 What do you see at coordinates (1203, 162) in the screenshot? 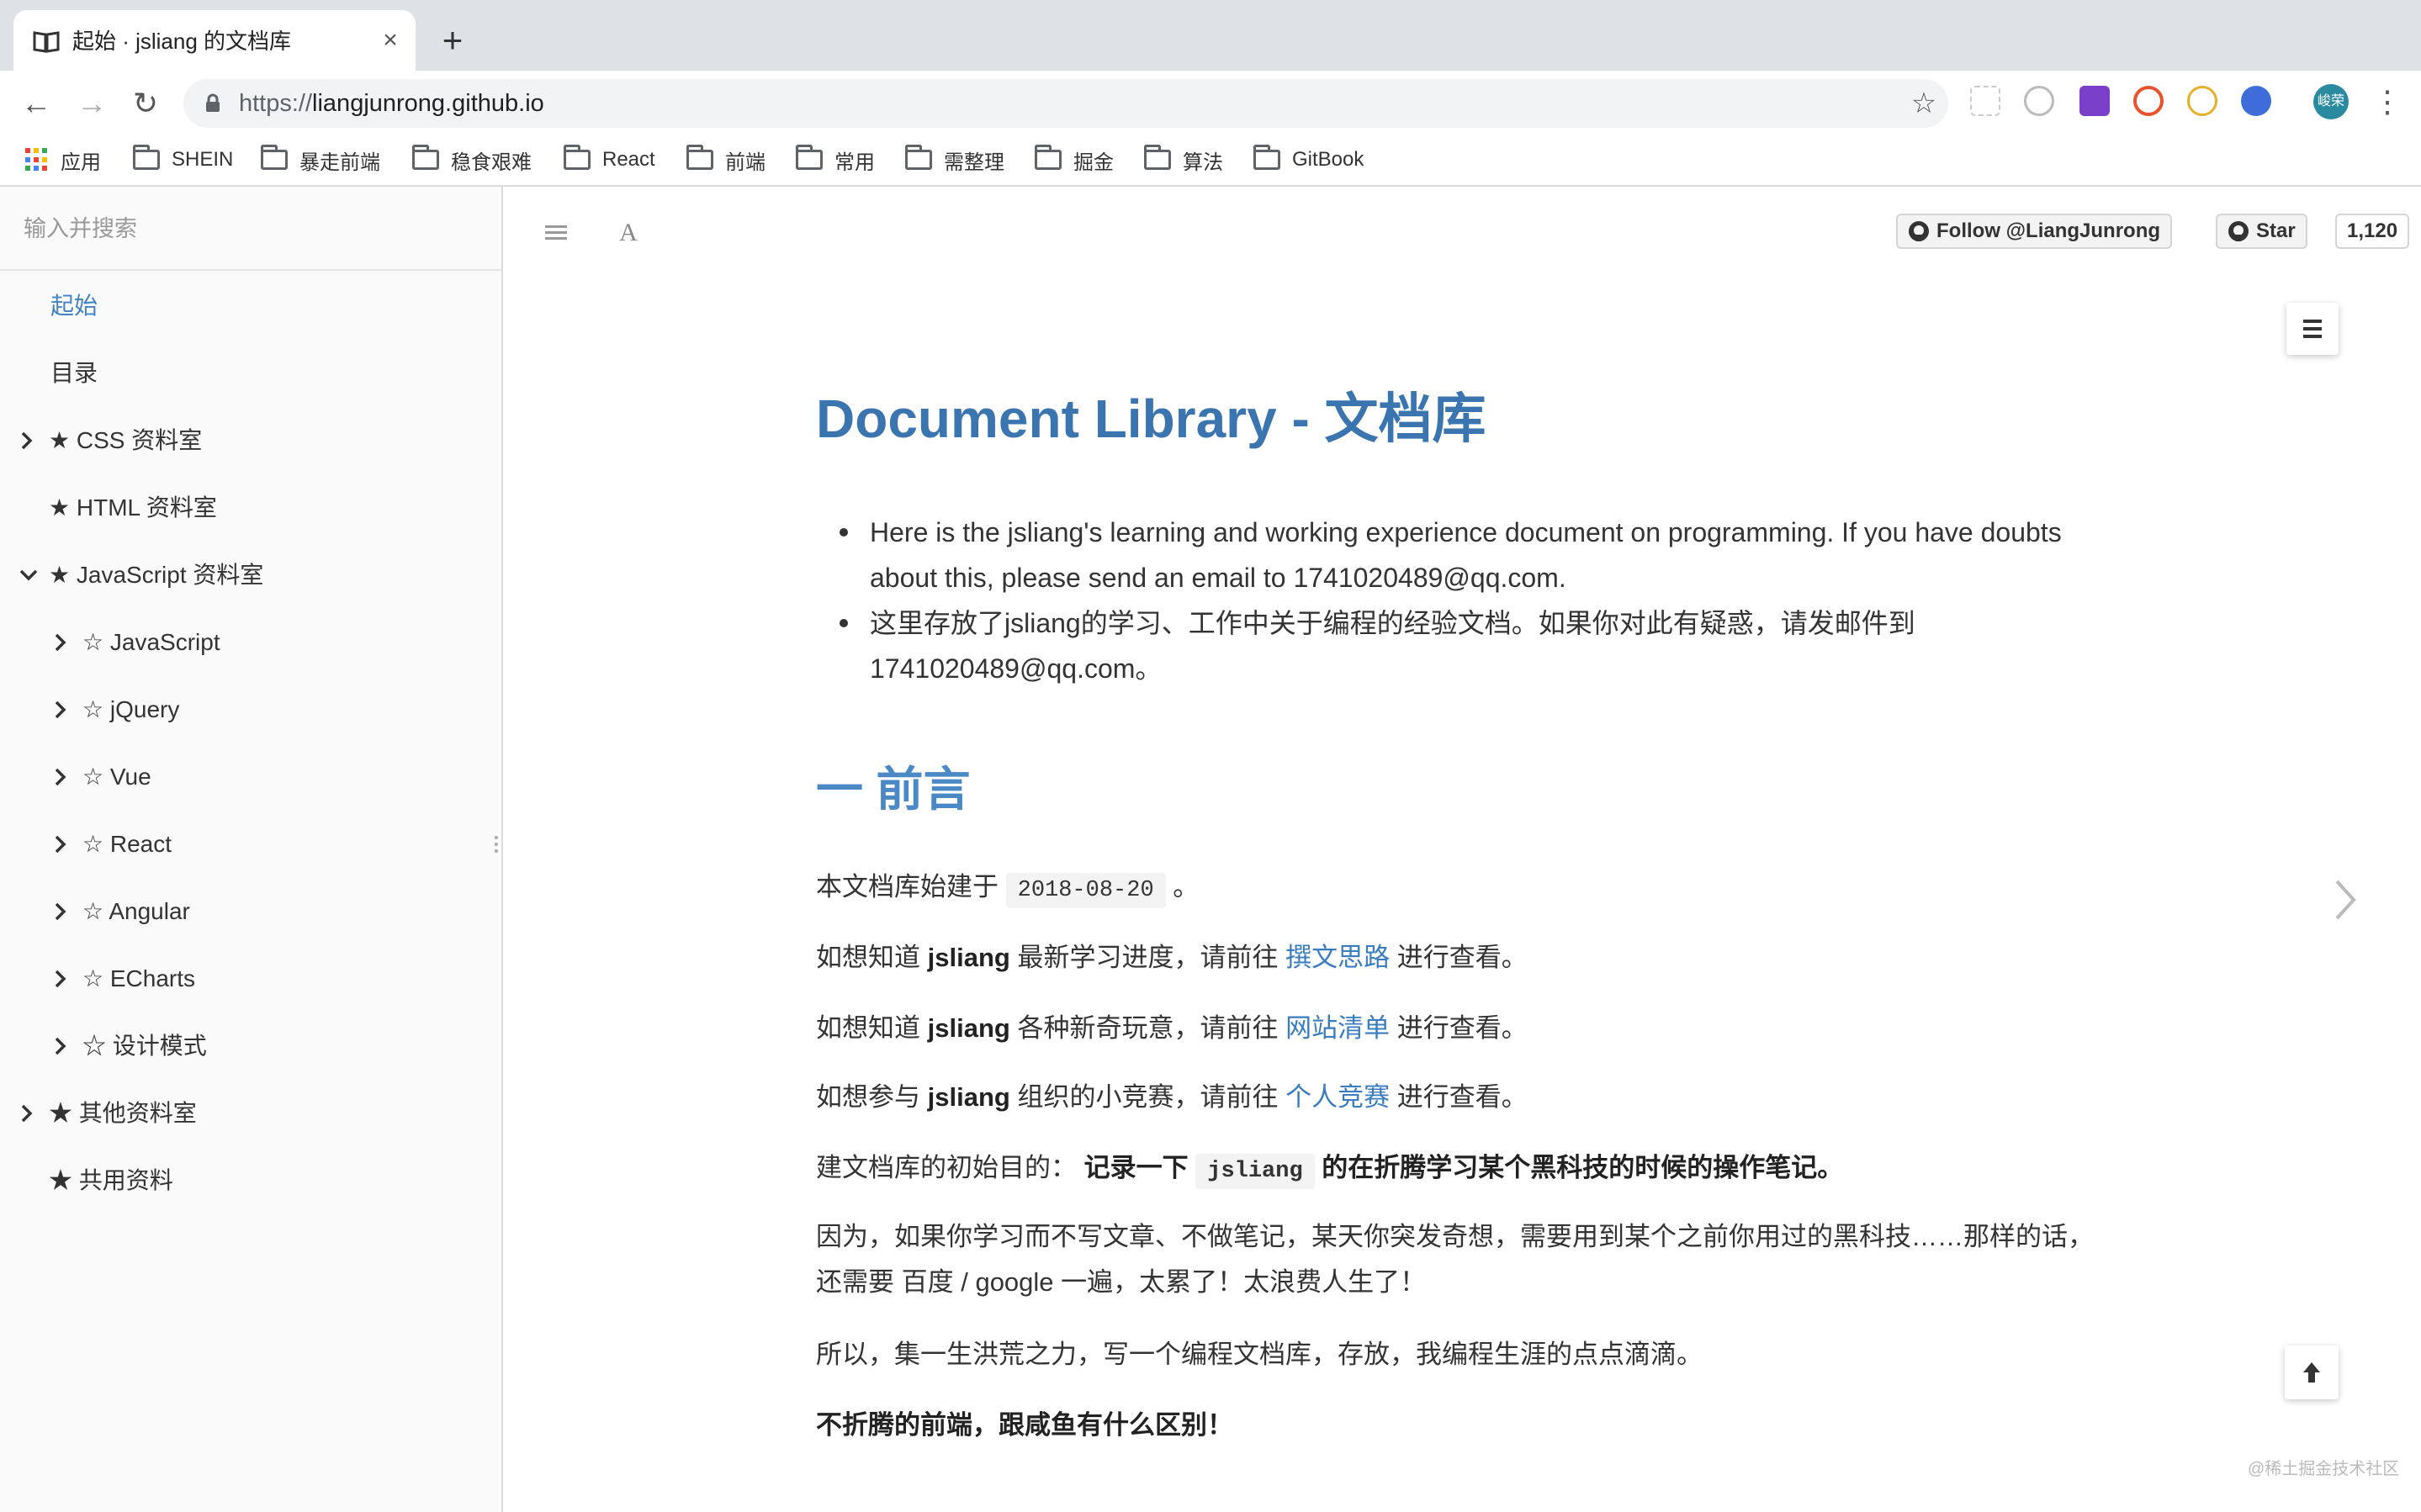
I see `bookmark-label: 算法` at bounding box center [1203, 162].